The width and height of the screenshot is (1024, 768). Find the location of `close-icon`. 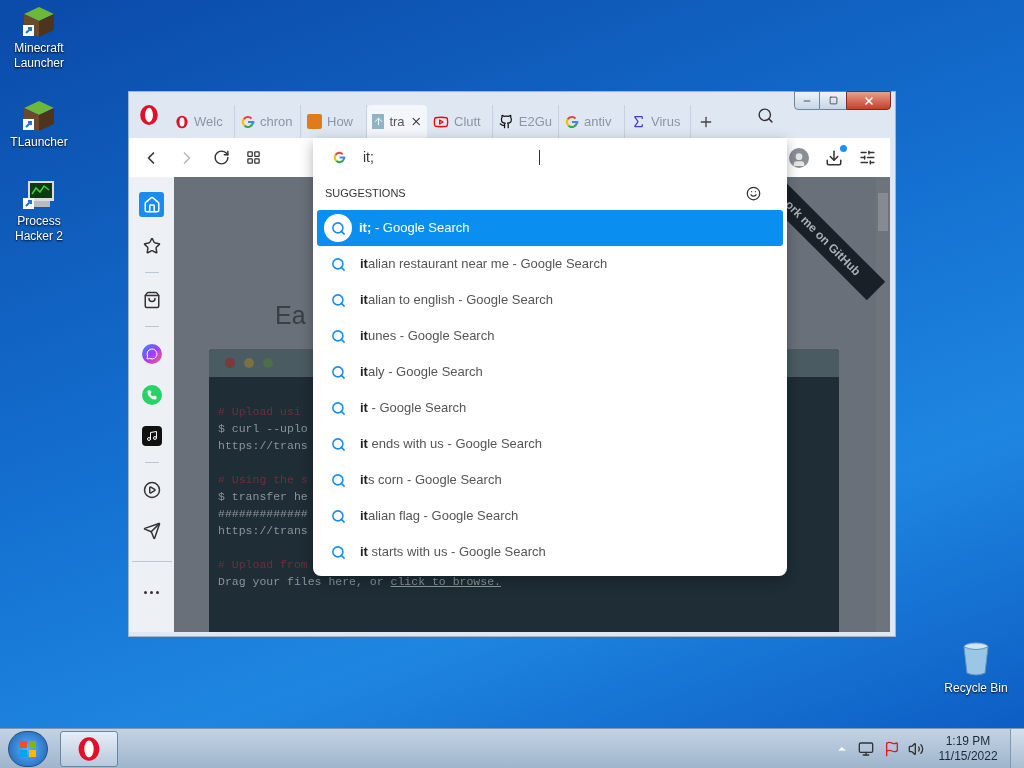

close-icon is located at coordinates (868, 100).